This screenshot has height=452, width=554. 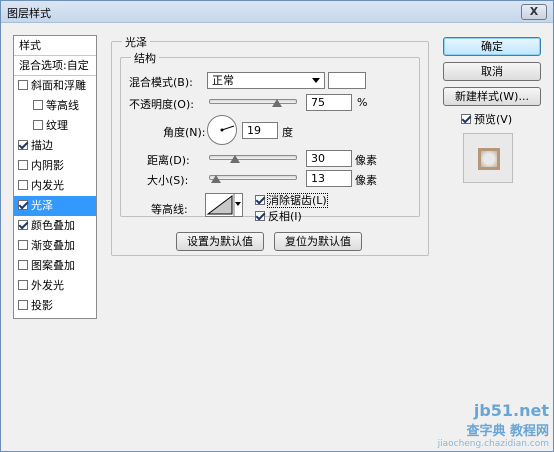 I want to click on style-list-item: 内发光, so click(x=55, y=186).